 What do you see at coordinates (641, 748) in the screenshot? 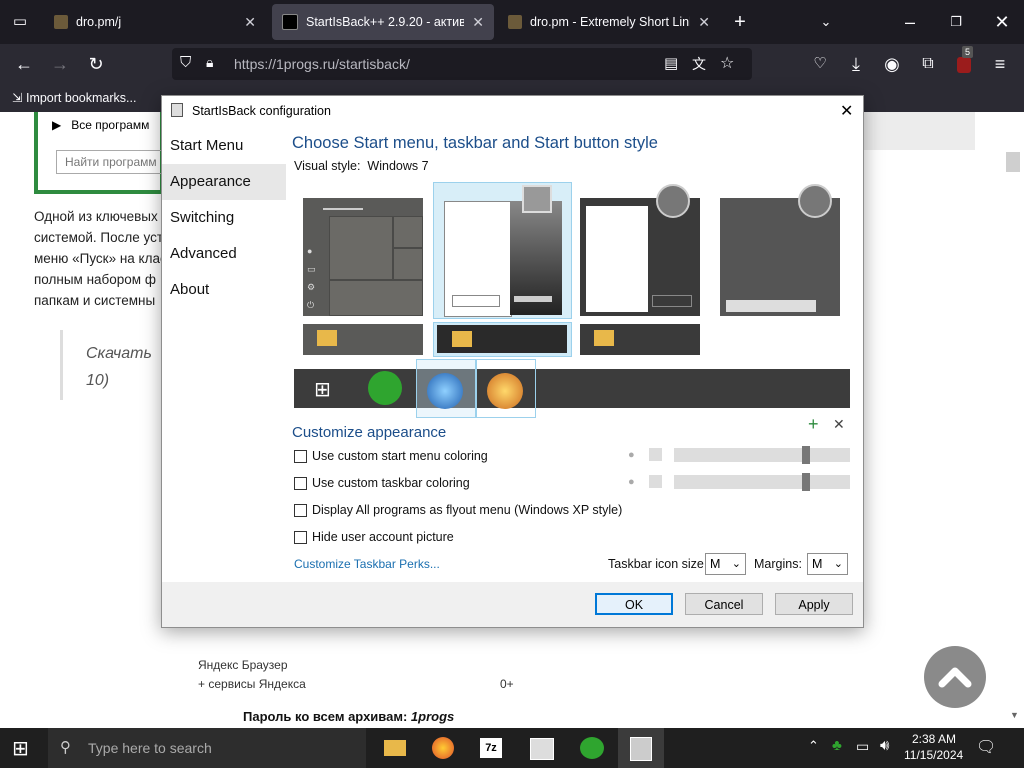
I see `startisback-config-app` at bounding box center [641, 748].